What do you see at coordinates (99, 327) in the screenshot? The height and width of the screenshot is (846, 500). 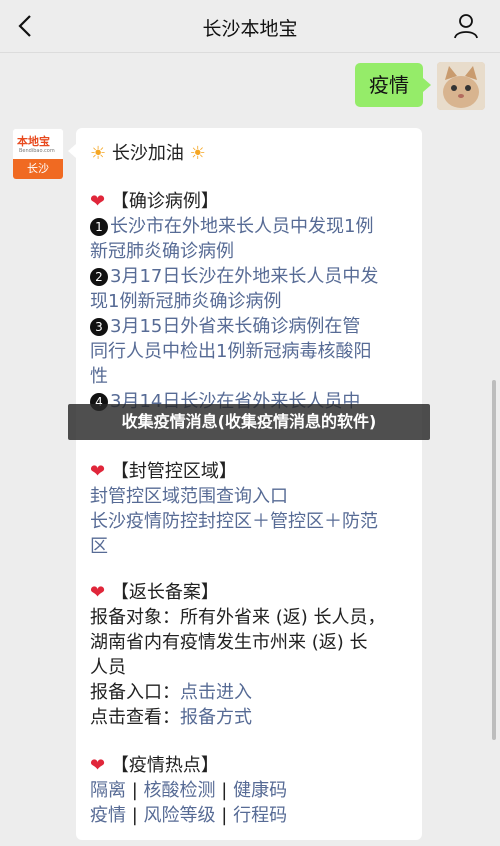 I see `number-badge: 3` at bounding box center [99, 327].